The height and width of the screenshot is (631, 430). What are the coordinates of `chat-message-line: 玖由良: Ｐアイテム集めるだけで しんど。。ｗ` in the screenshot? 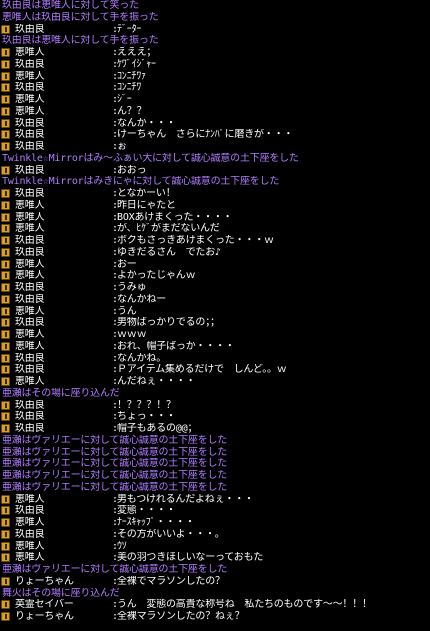 It's located at (215, 370).